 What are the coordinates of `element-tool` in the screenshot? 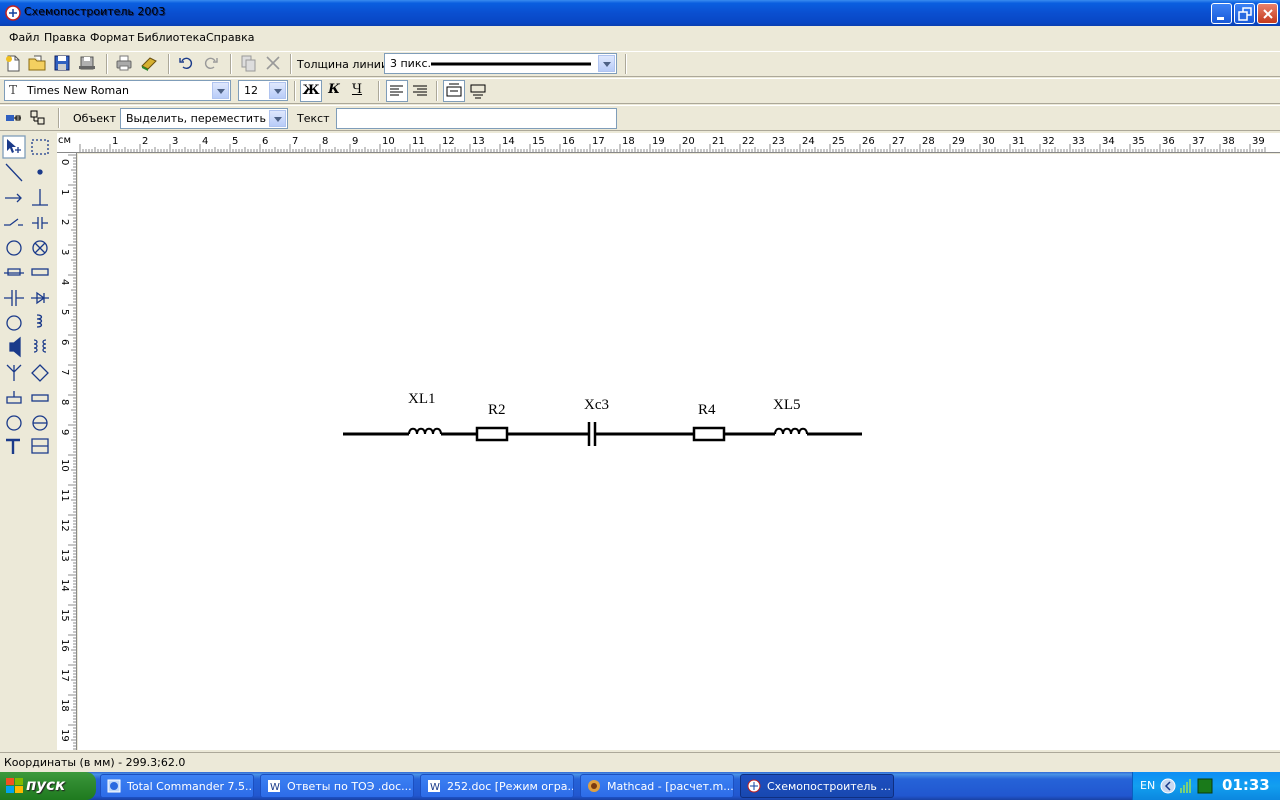 It's located at (40, 398).